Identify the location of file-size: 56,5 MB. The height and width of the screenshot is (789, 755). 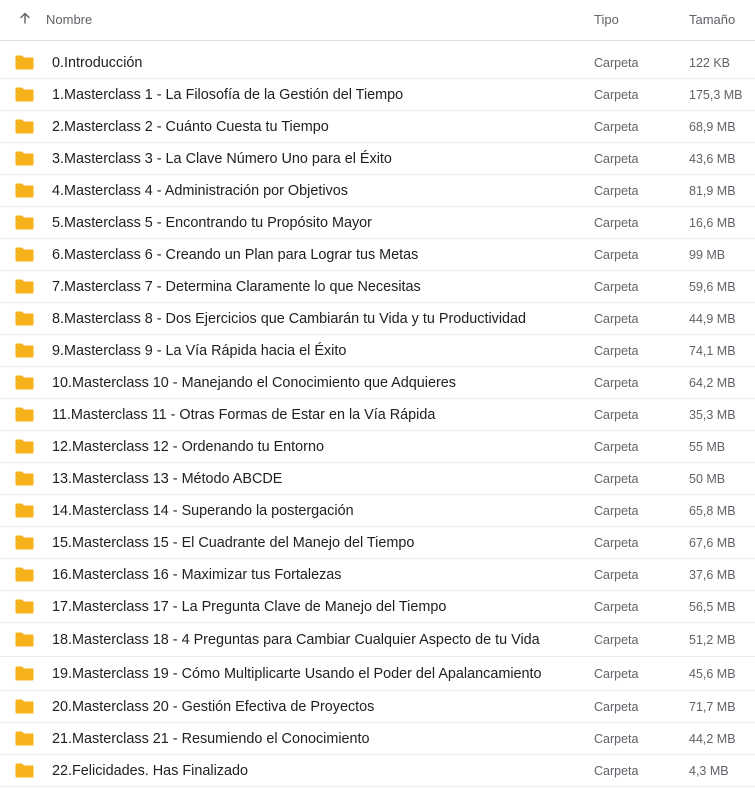
(712, 606).